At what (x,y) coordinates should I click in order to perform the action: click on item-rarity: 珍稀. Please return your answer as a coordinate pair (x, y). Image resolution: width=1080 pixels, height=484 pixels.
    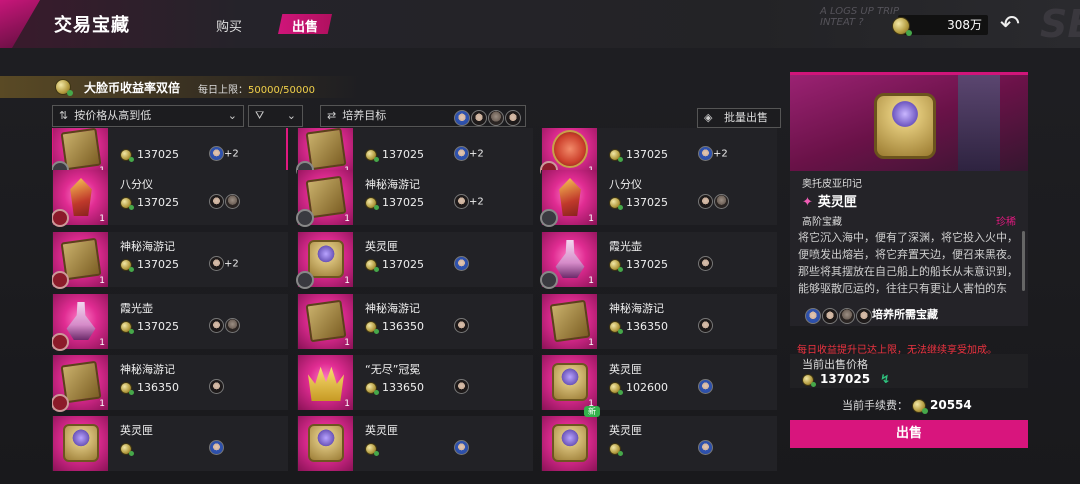
    Looking at the image, I should click on (1006, 222).